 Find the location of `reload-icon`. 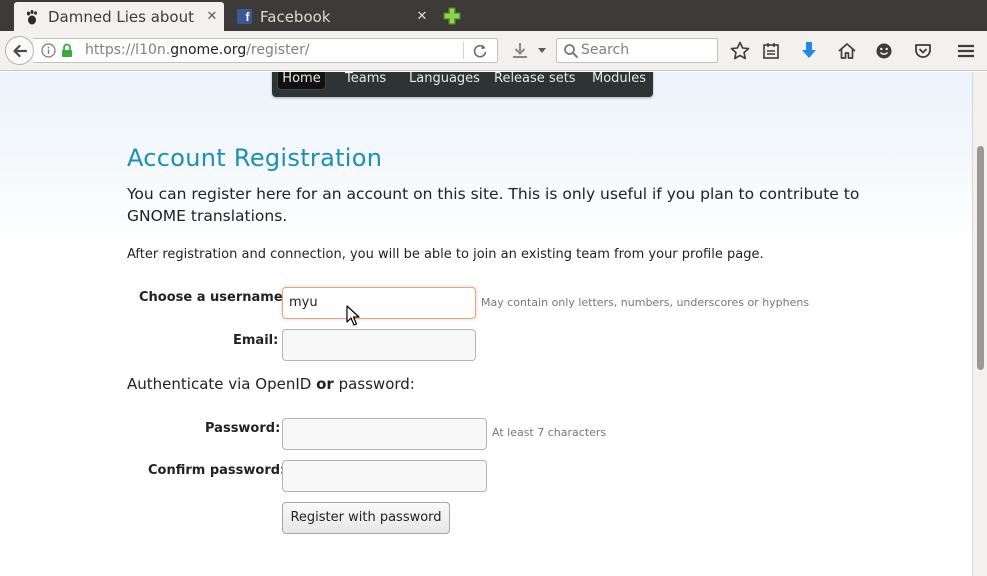

reload-icon is located at coordinates (480, 51).